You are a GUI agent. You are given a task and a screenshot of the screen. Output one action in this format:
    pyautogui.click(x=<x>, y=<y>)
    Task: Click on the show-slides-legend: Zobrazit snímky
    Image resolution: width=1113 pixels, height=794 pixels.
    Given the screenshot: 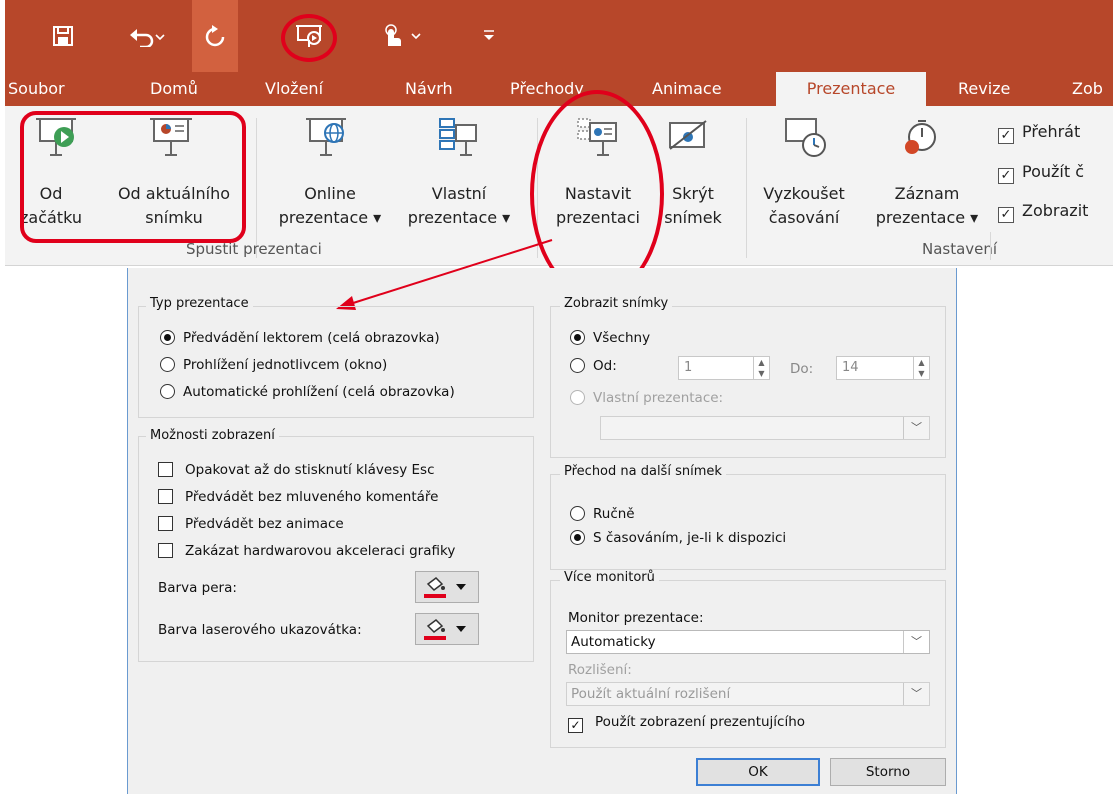 What is the action you would take?
    pyautogui.click(x=616, y=303)
    